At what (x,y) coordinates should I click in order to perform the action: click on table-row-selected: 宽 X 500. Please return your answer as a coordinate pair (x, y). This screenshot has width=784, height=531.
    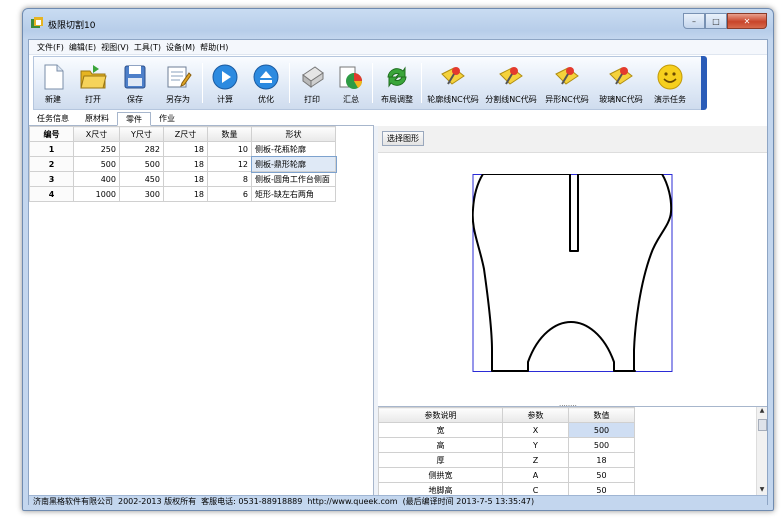
    Looking at the image, I should click on (506, 430).